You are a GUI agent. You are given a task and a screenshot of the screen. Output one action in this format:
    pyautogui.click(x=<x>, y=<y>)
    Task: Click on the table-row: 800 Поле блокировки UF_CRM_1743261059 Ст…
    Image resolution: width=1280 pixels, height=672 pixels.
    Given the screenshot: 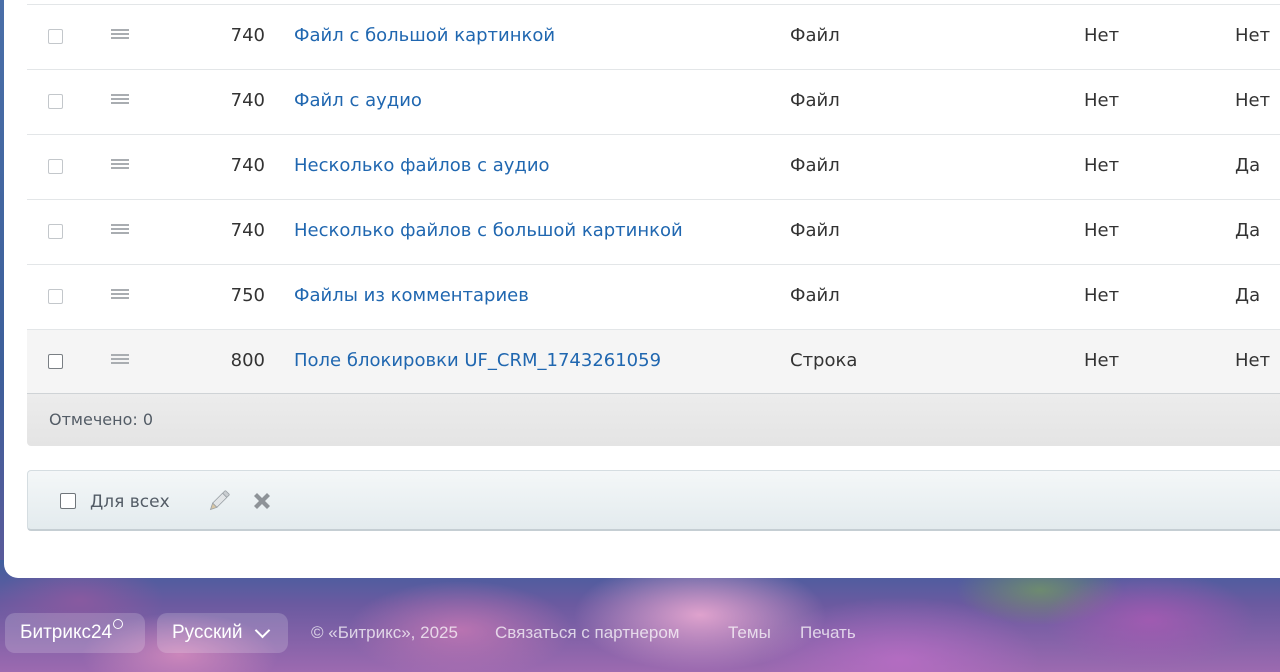 What is the action you would take?
    pyautogui.click(x=653, y=362)
    